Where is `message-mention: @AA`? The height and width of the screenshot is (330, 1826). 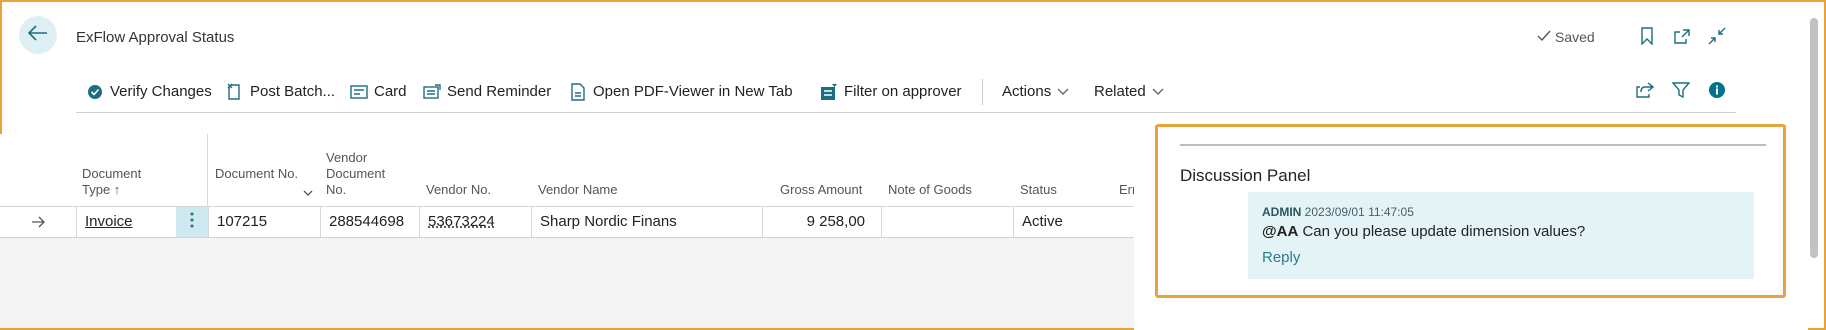
message-mention: @AA is located at coordinates (1280, 231).